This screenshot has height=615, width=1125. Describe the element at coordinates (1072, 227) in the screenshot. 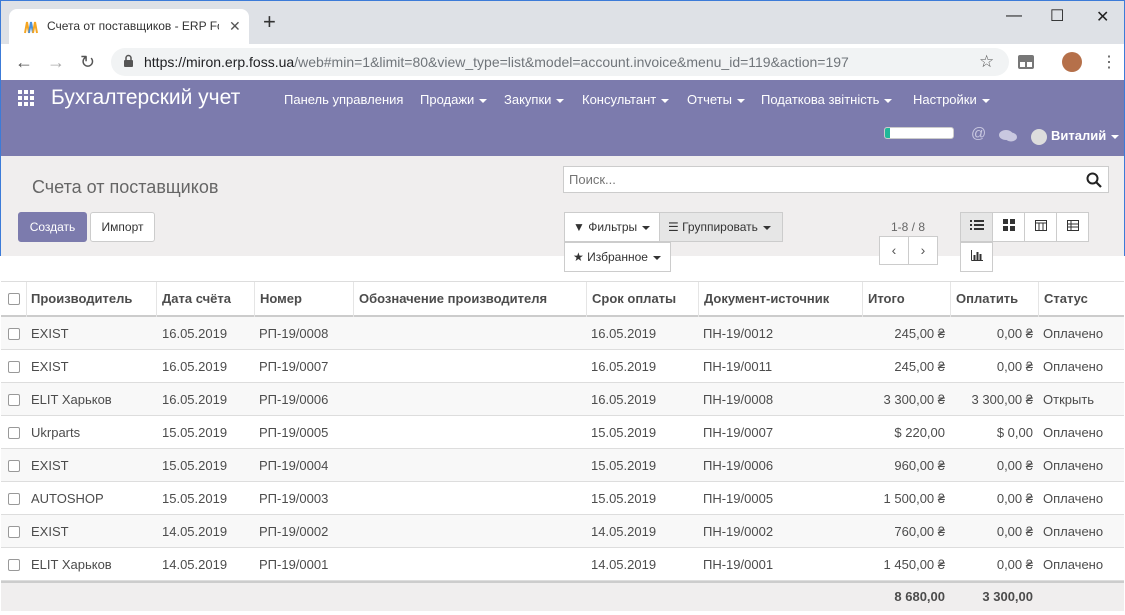

I see `pivot-view-icon` at that location.